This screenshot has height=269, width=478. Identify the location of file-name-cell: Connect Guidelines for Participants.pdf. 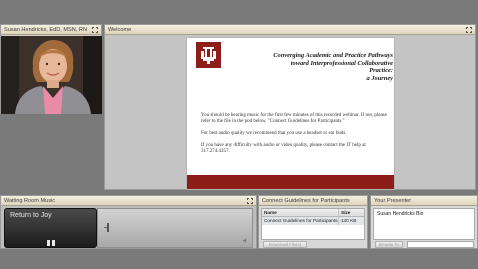
(301, 221).